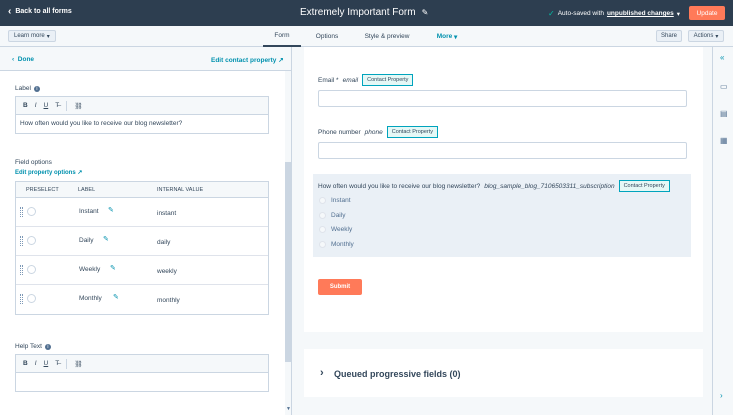  Describe the element at coordinates (327, 36) in the screenshot. I see `tab-options: Options` at that location.